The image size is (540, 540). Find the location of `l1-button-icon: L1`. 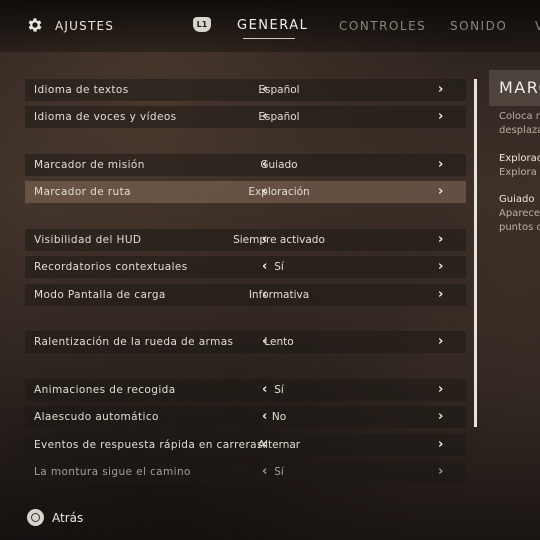

l1-button-icon: L1 is located at coordinates (202, 24).